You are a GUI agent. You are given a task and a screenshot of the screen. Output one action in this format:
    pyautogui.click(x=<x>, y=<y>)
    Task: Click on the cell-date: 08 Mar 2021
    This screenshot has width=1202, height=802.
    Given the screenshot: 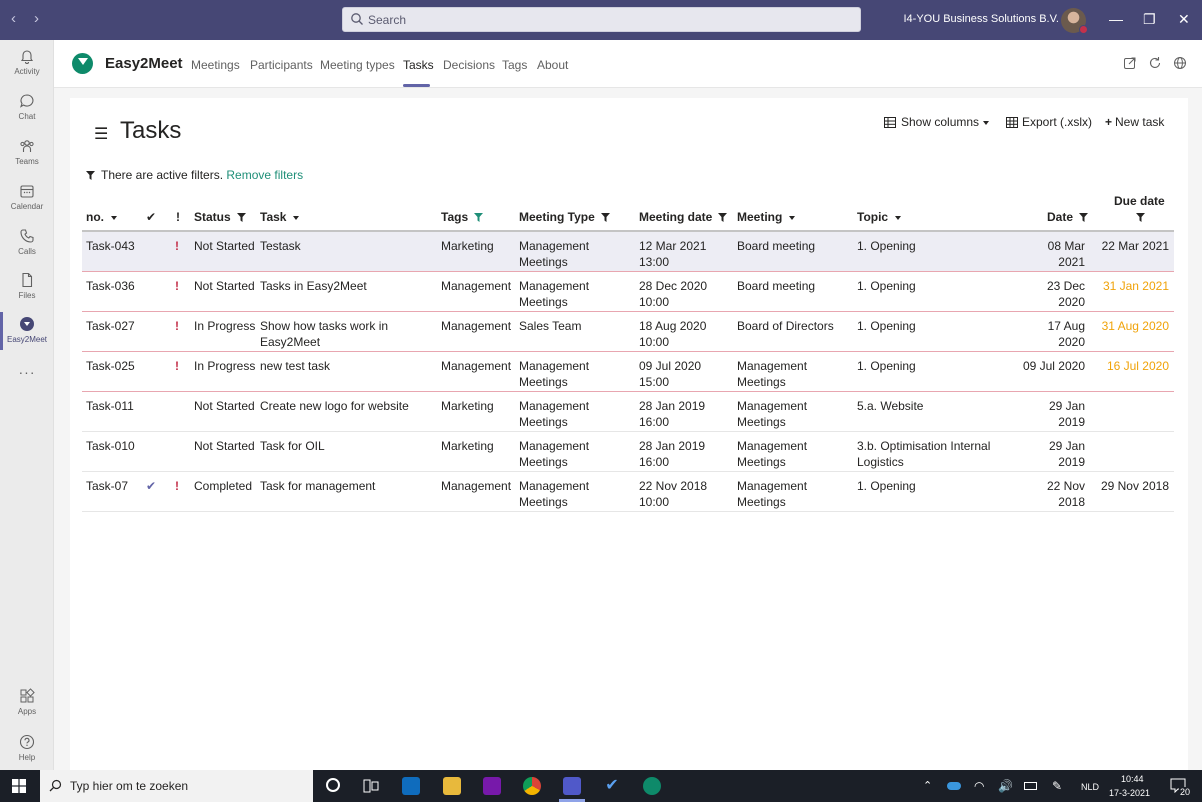 What is the action you would take?
    pyautogui.click(x=1066, y=254)
    